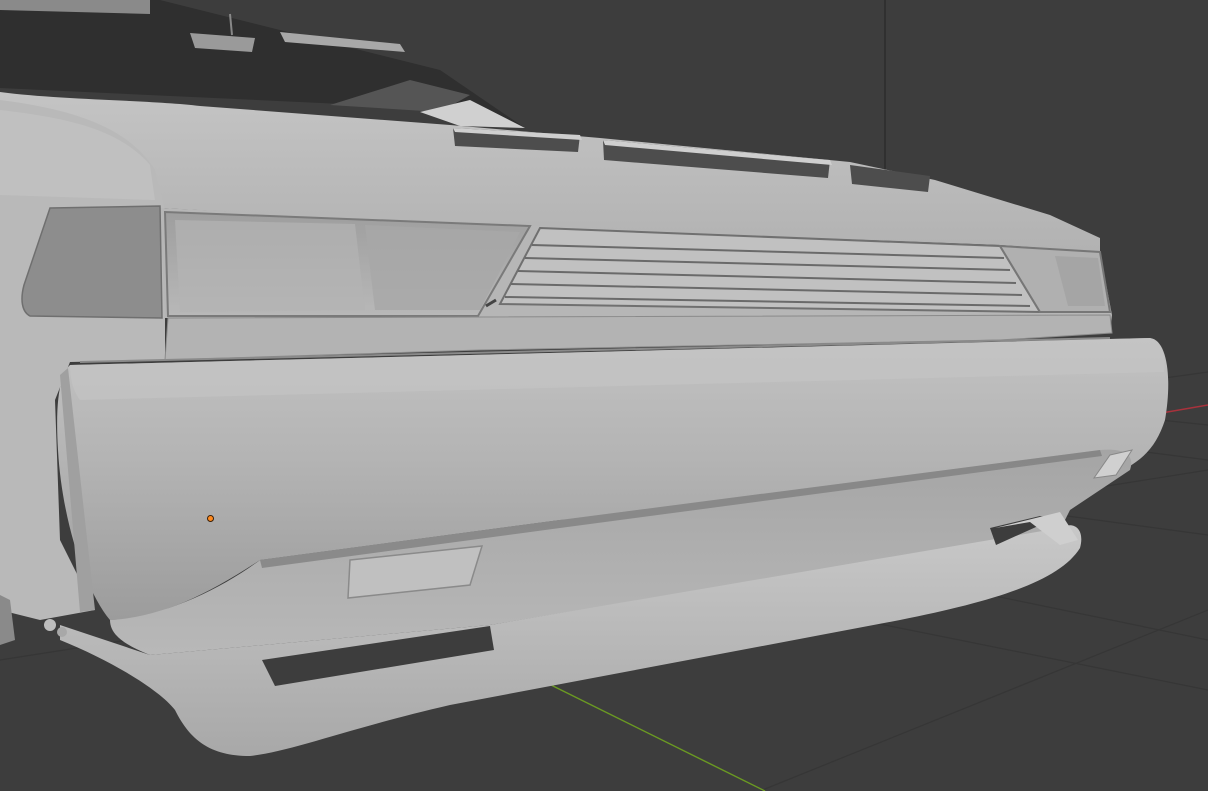 The width and height of the screenshot is (1208, 791). What do you see at coordinates (210, 518) in the screenshot?
I see `object-origin-dot` at bounding box center [210, 518].